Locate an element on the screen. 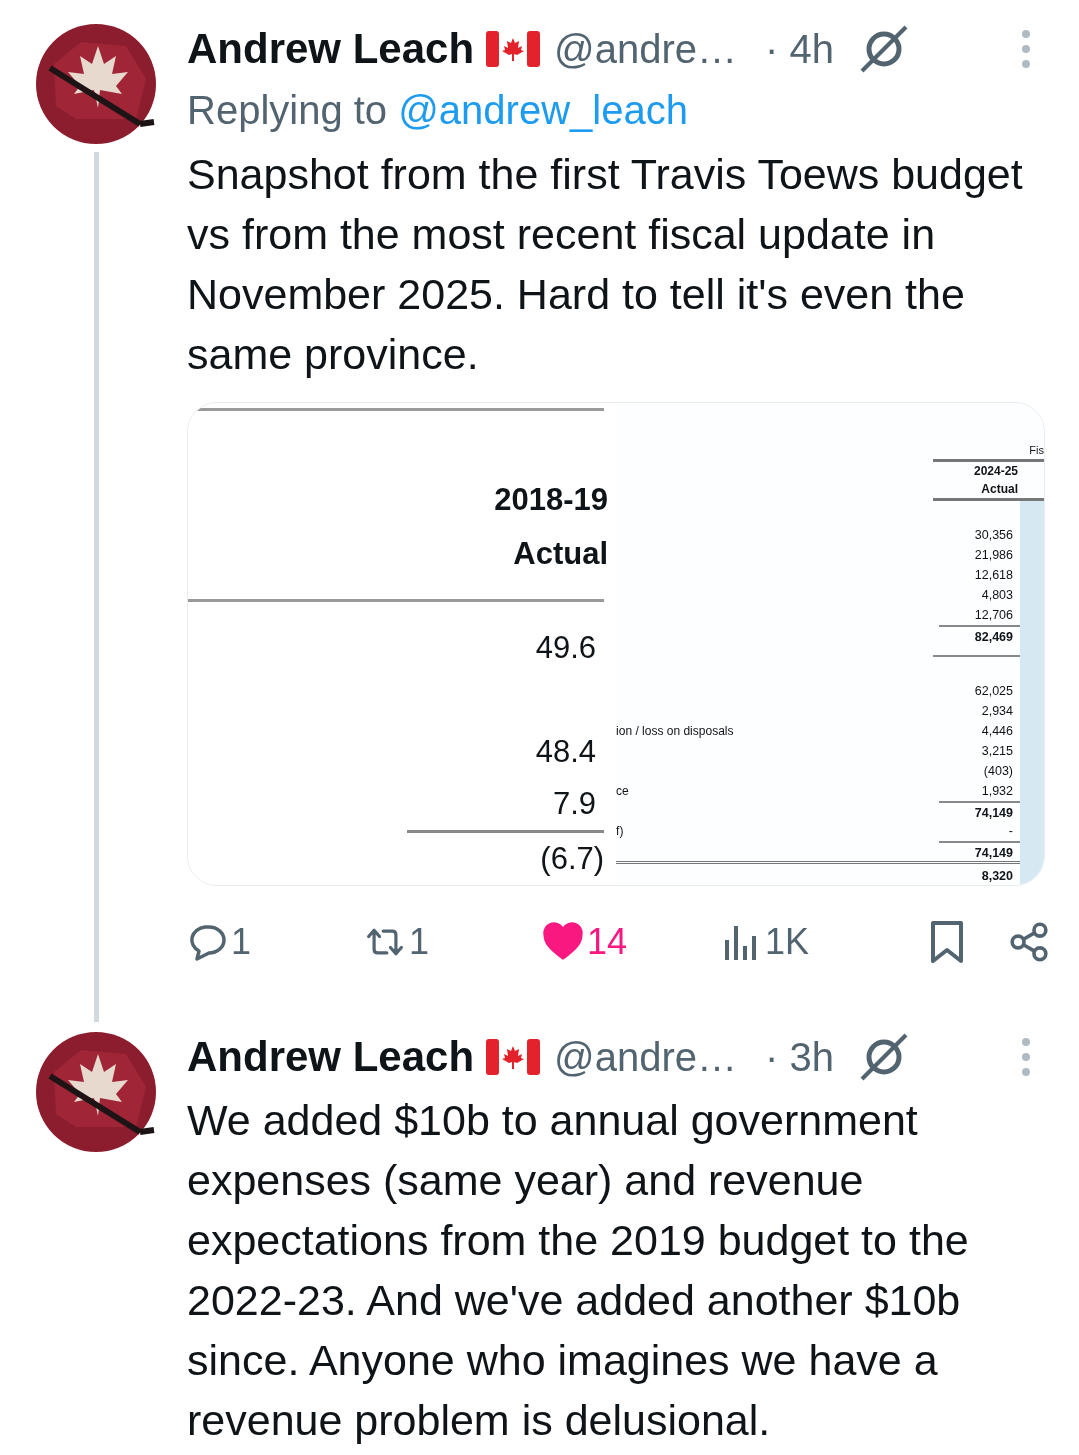 The image size is (1079, 1455). table-cell: 8,320 is located at coordinates (997, 876).